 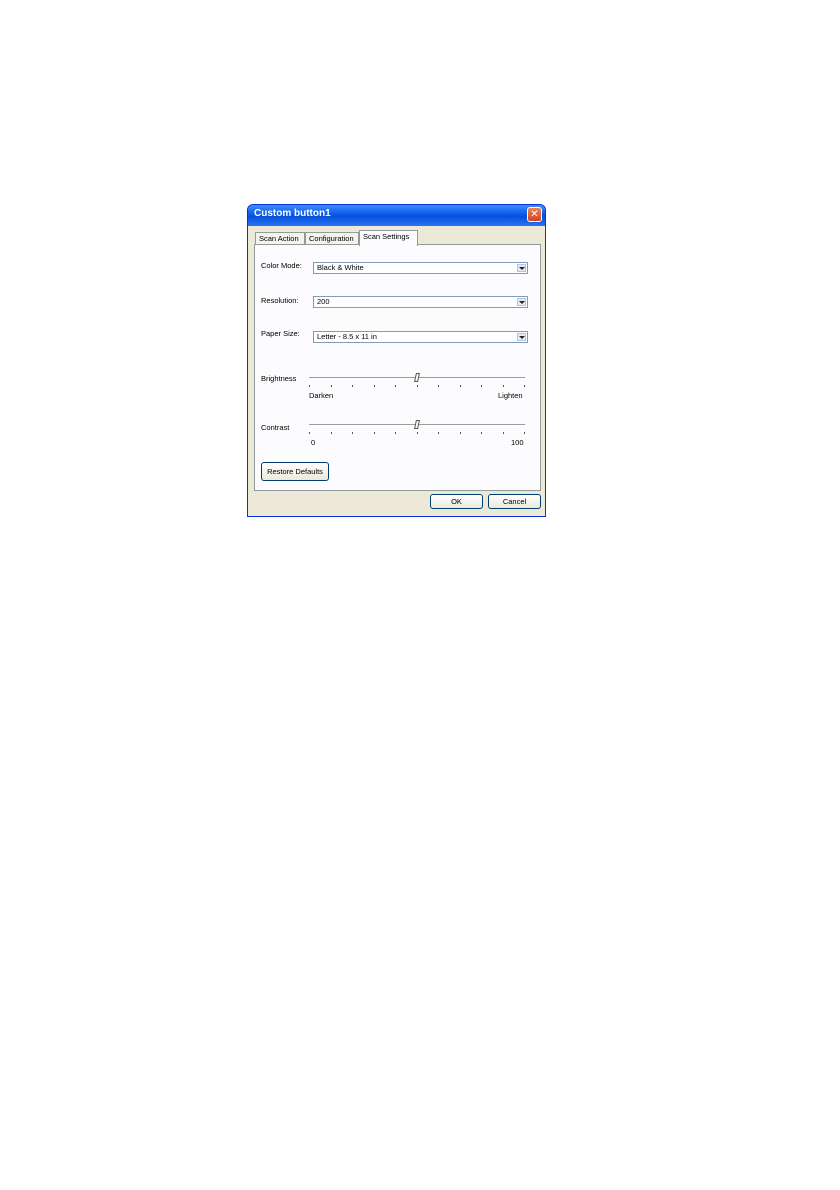 I want to click on window-title: Custom button1, so click(x=292, y=213).